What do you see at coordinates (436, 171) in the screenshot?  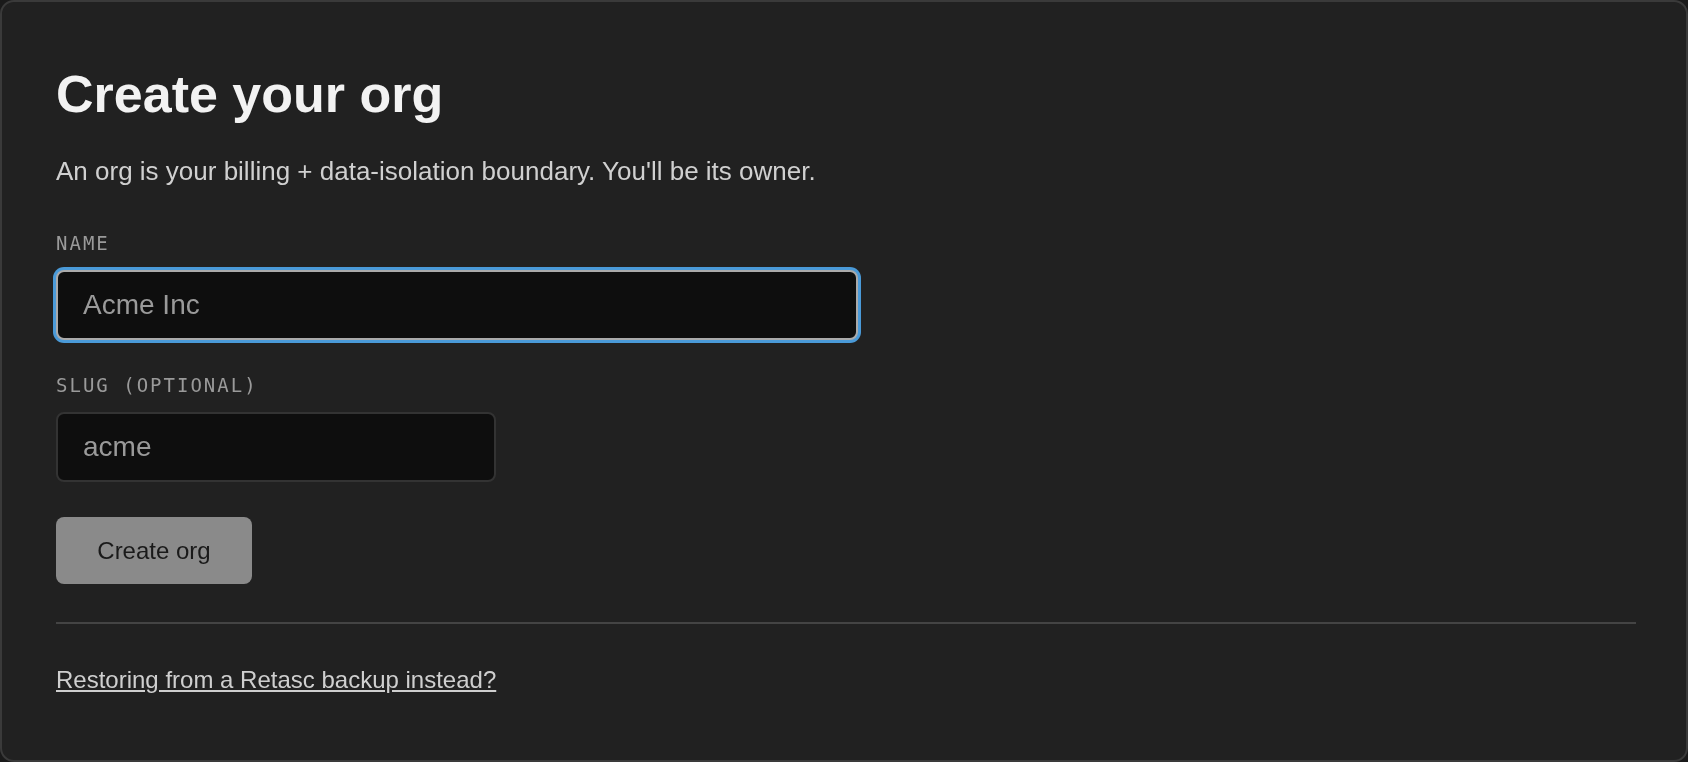 I see `page-subtitle: An org is your billing + data-isolation boundary. You'll be its owner.` at bounding box center [436, 171].